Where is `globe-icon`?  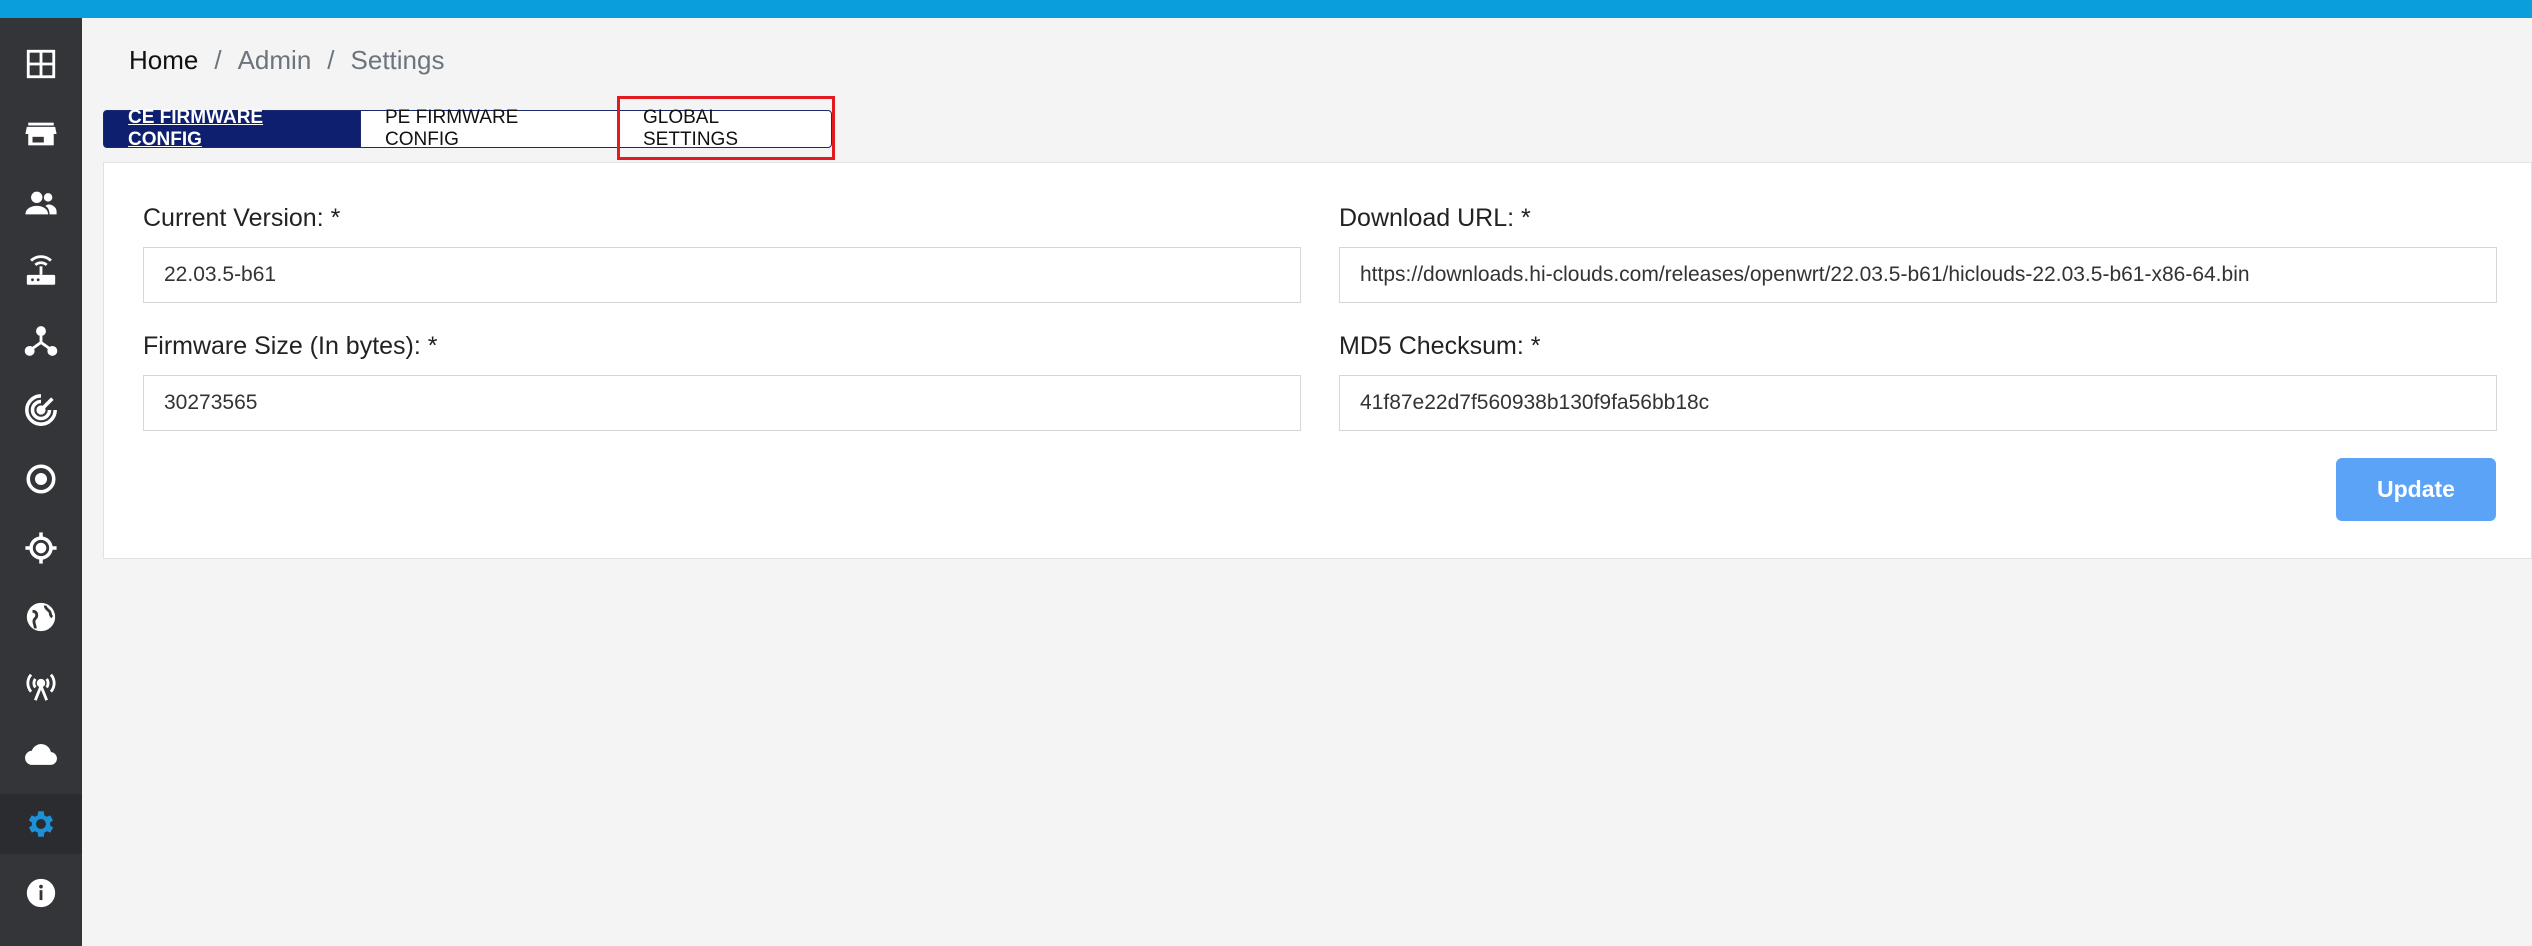 globe-icon is located at coordinates (41, 617).